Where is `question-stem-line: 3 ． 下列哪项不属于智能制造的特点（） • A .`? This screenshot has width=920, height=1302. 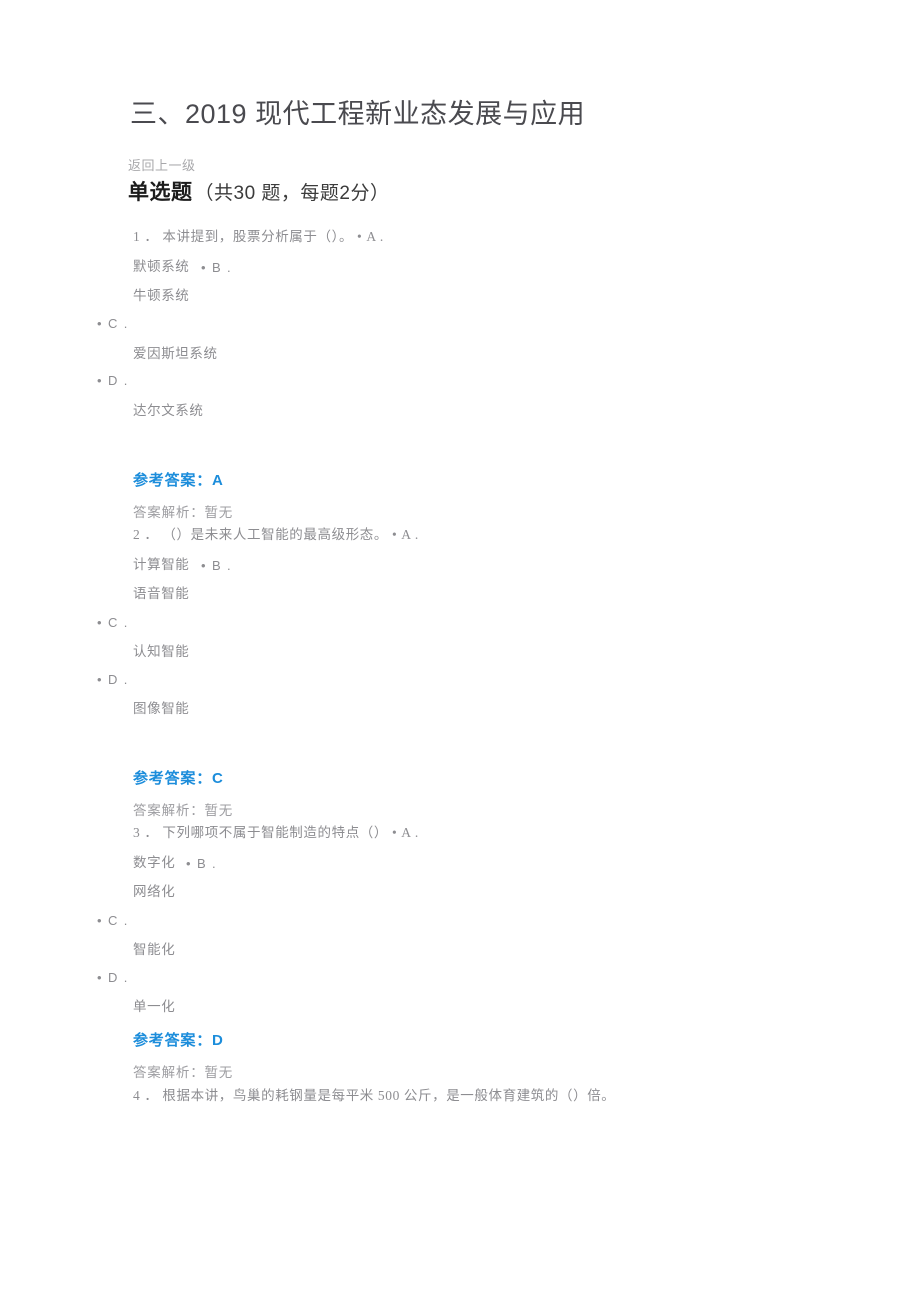 question-stem-line: 3 ． 下列哪项不属于智能制造的特点（） • A . is located at coordinates (276, 832).